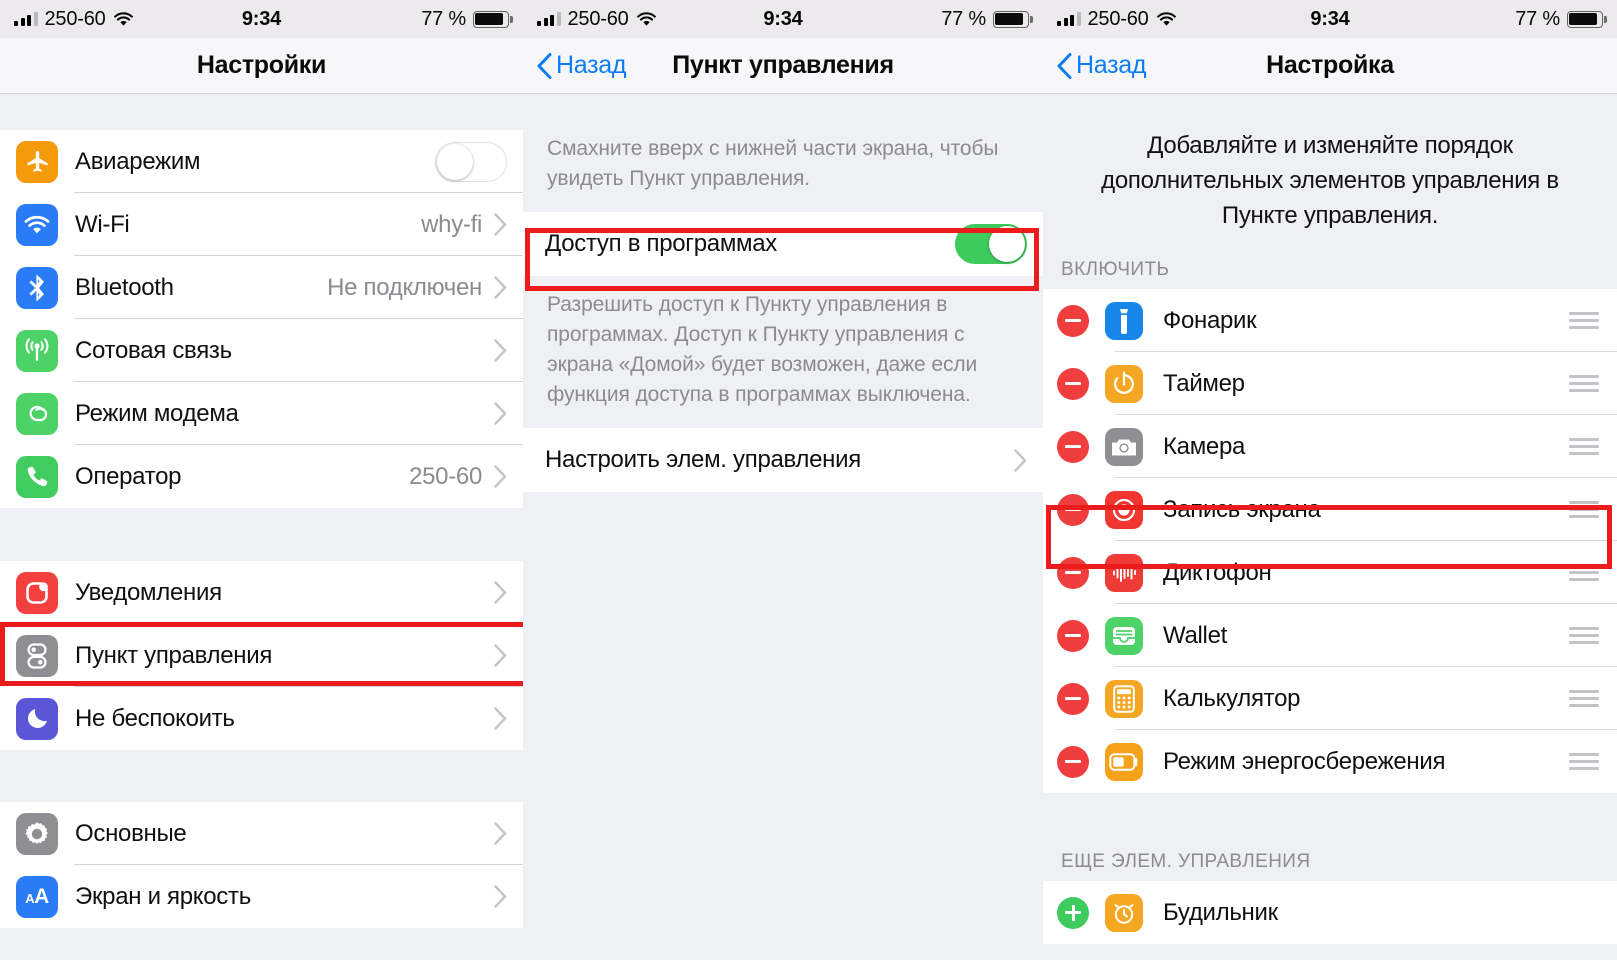 The height and width of the screenshot is (960, 1617). I want to click on access-in-apps-label: Доступ в программах, so click(661, 243).